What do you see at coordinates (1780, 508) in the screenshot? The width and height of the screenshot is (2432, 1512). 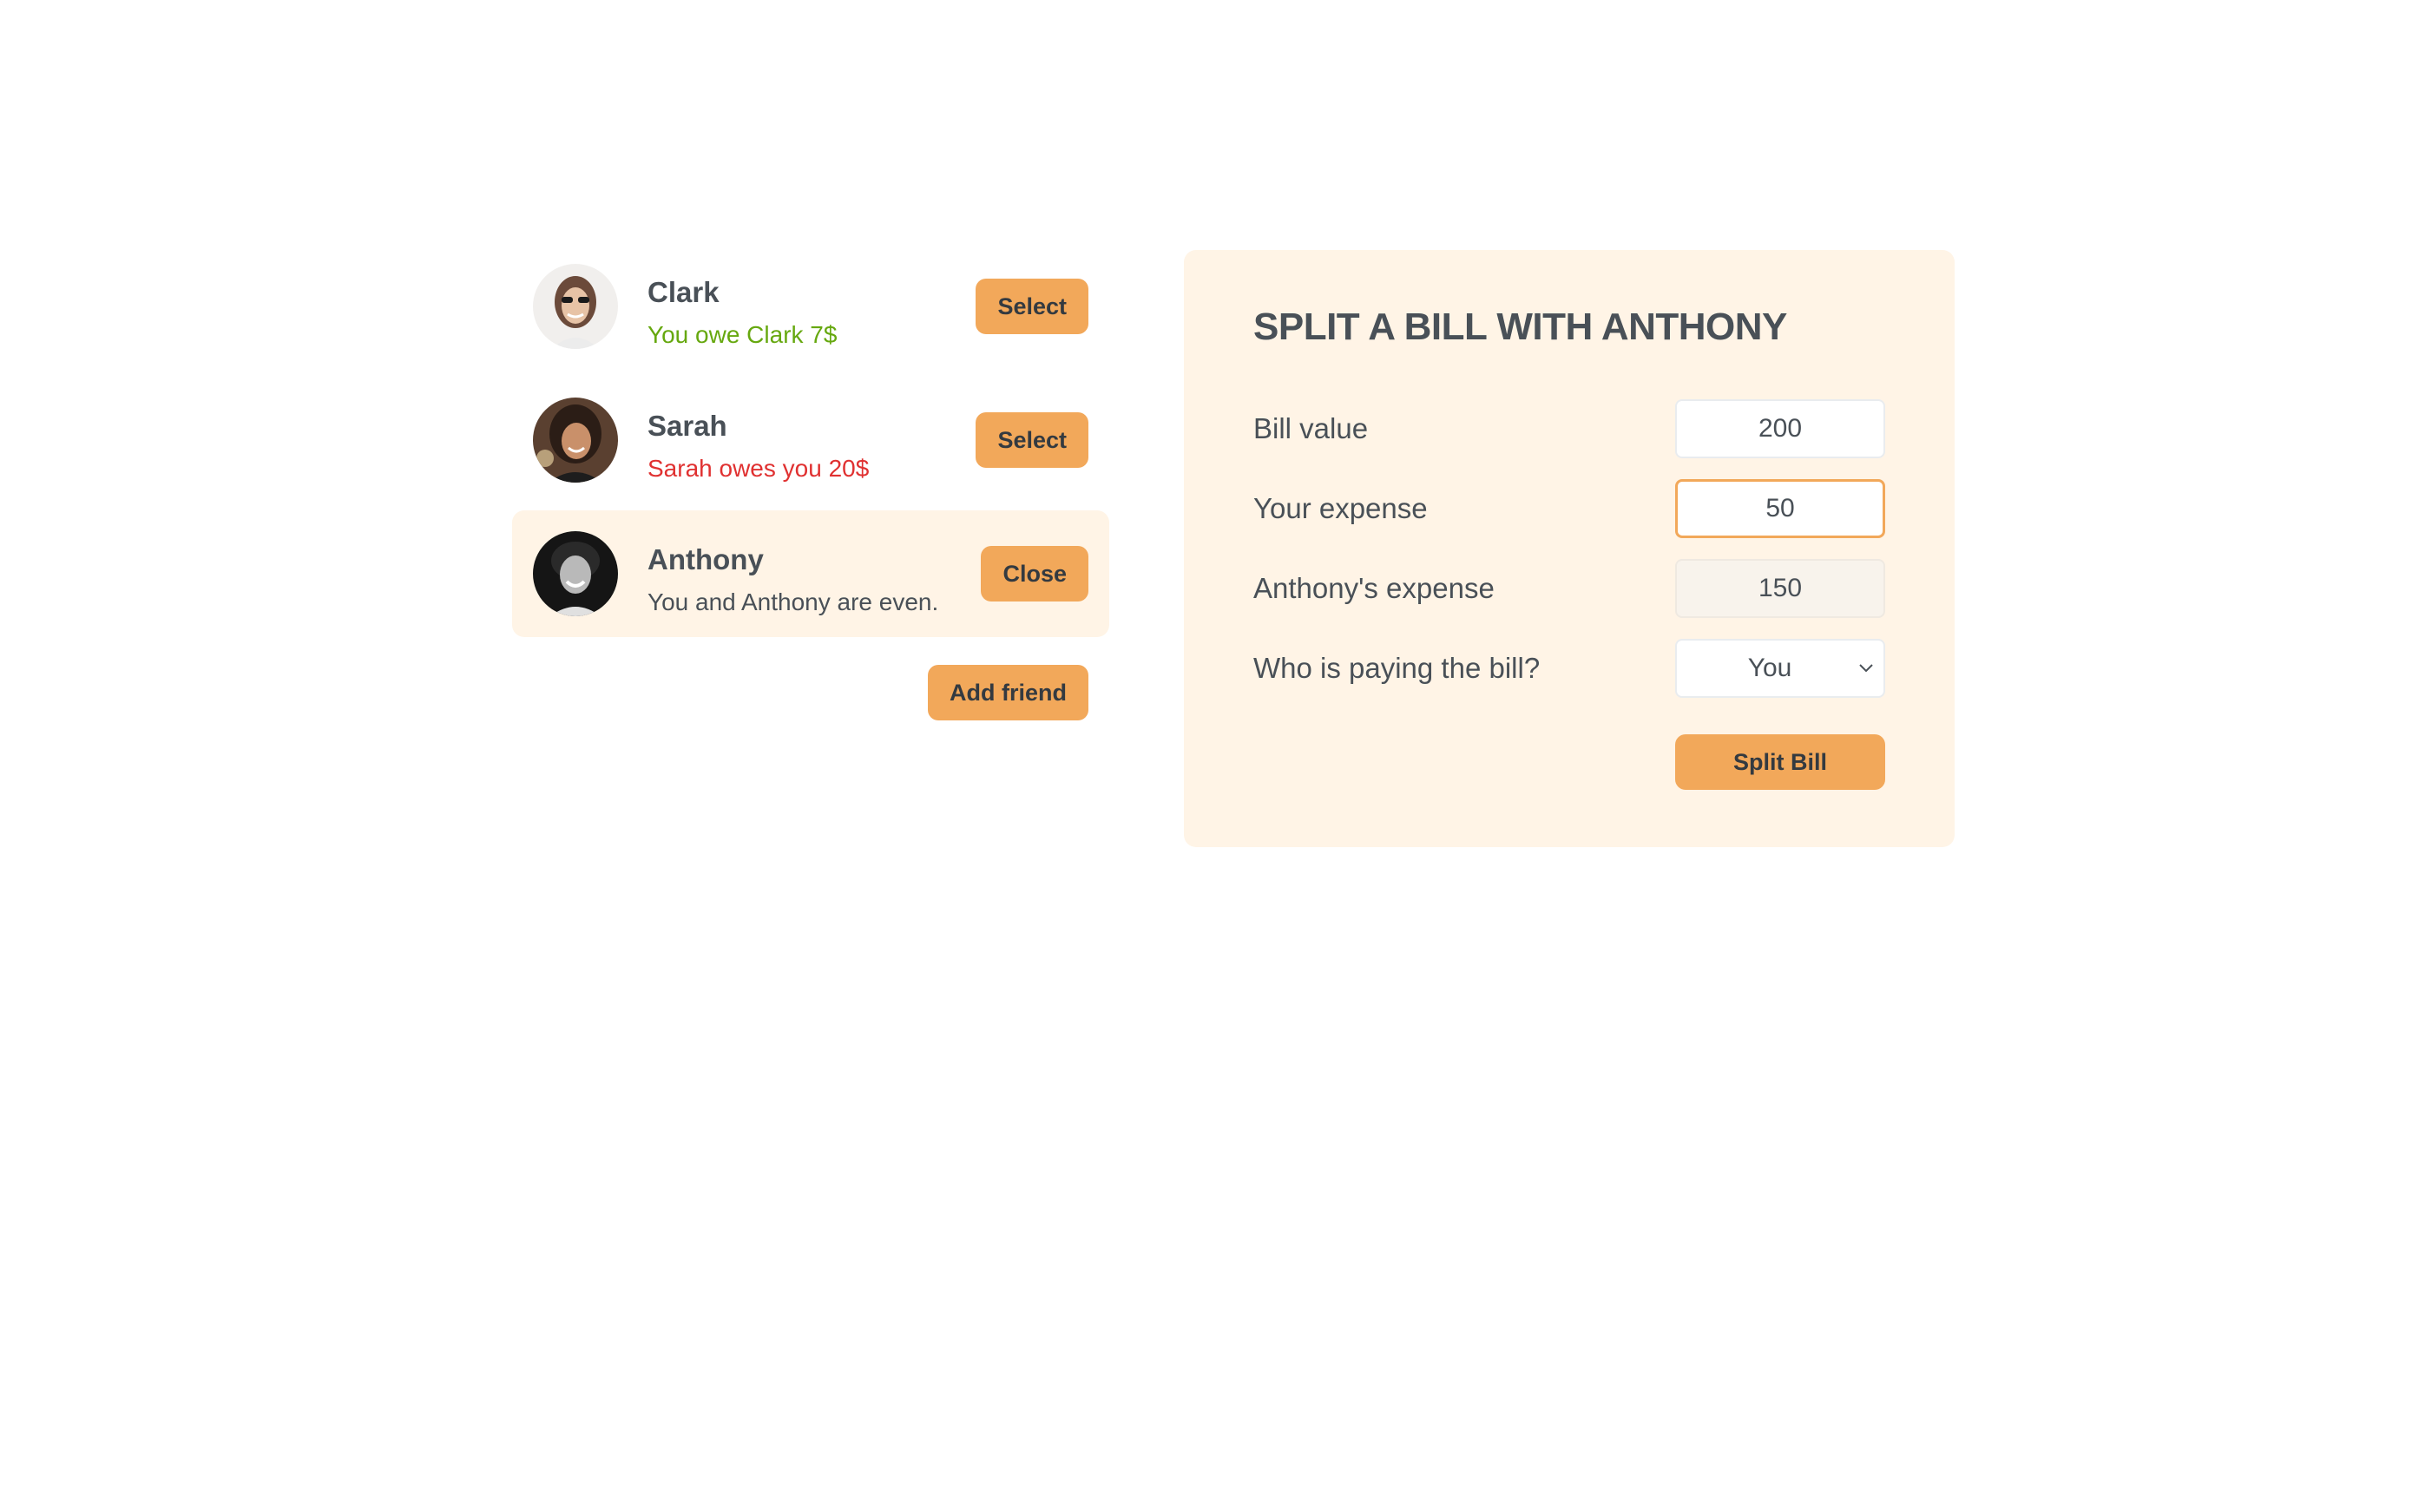 I see `your-expense-input` at bounding box center [1780, 508].